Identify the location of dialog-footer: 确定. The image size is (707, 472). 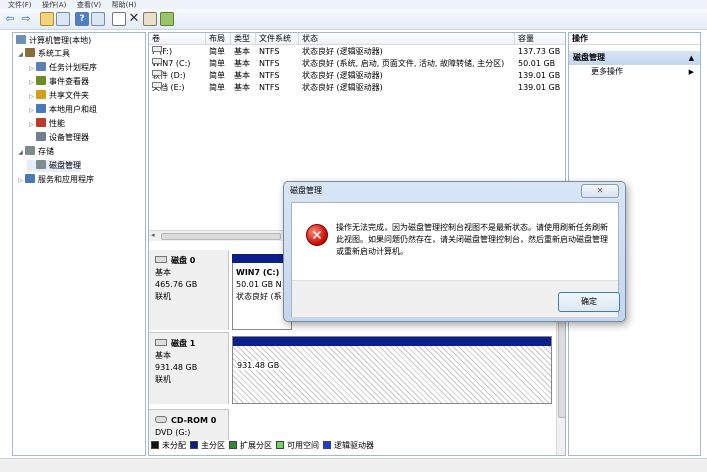
(456, 298).